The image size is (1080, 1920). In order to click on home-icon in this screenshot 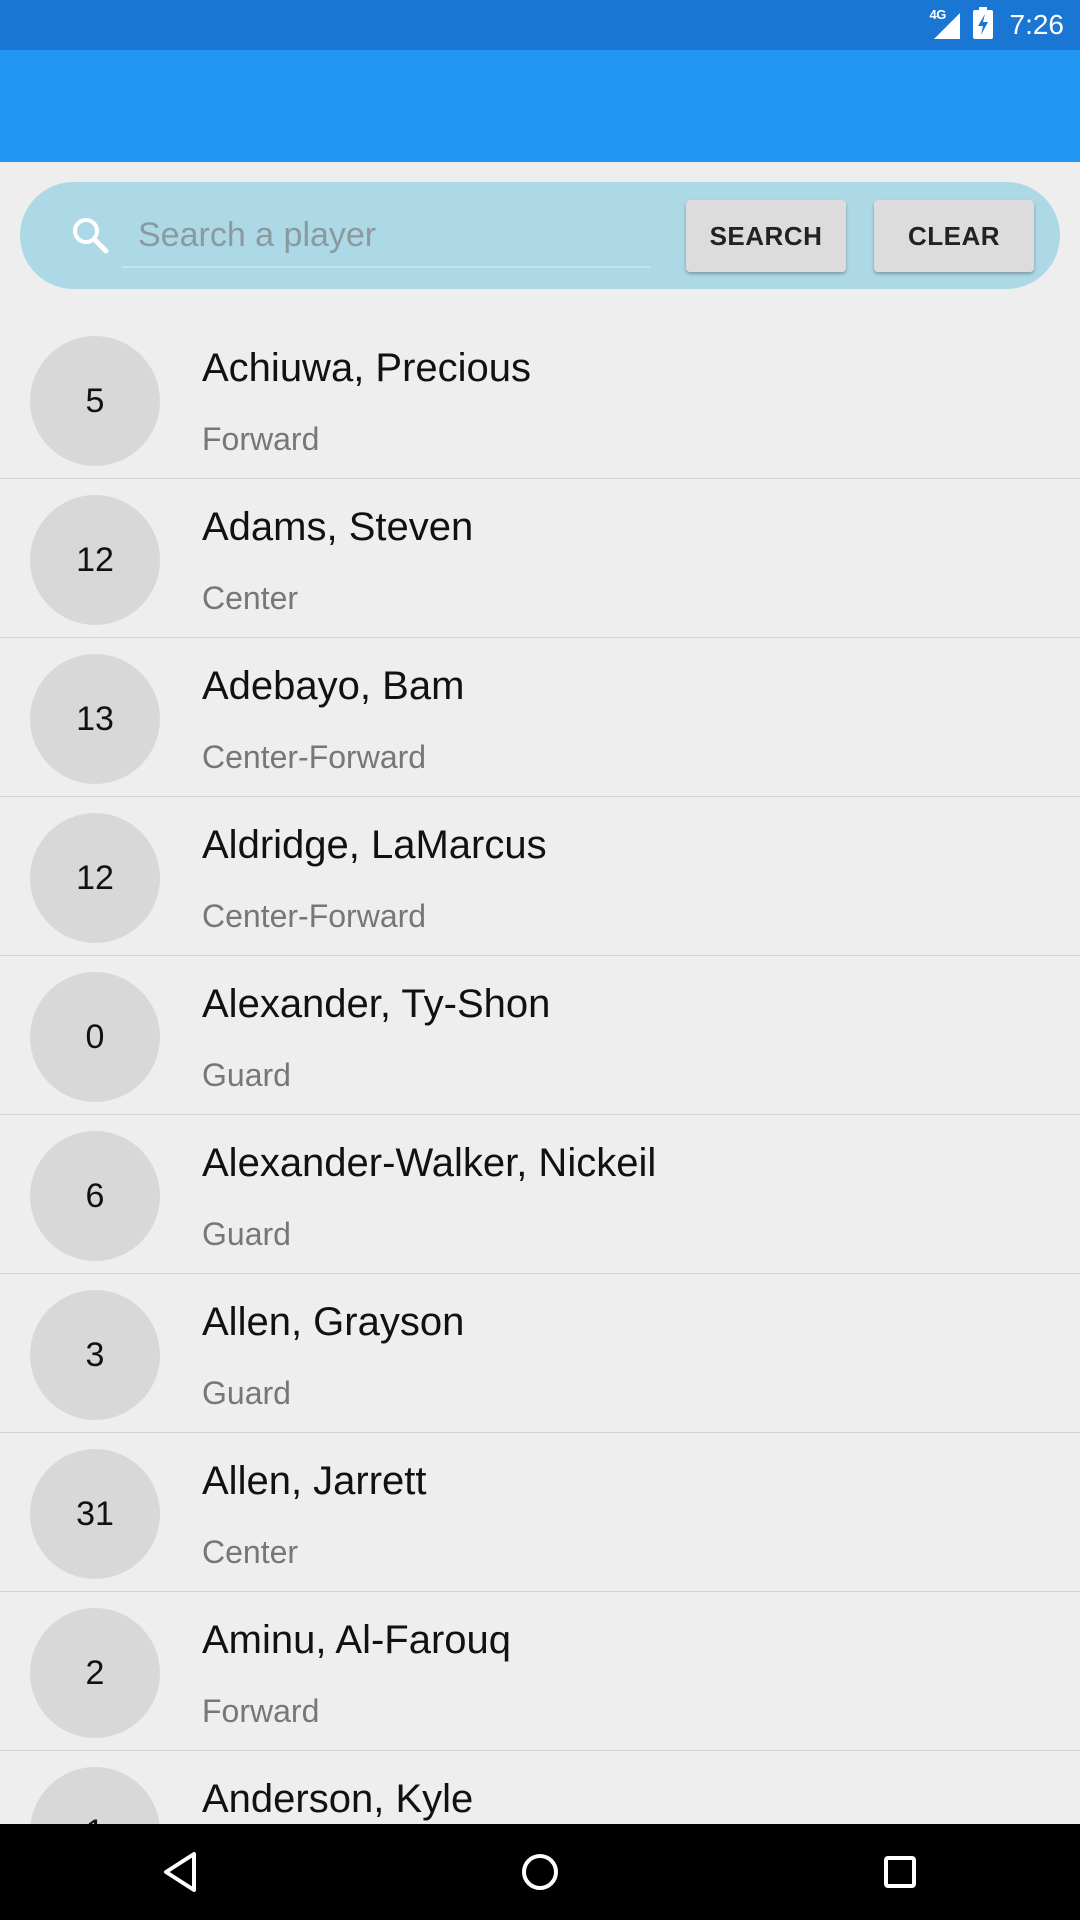, I will do `click(540, 1872)`.